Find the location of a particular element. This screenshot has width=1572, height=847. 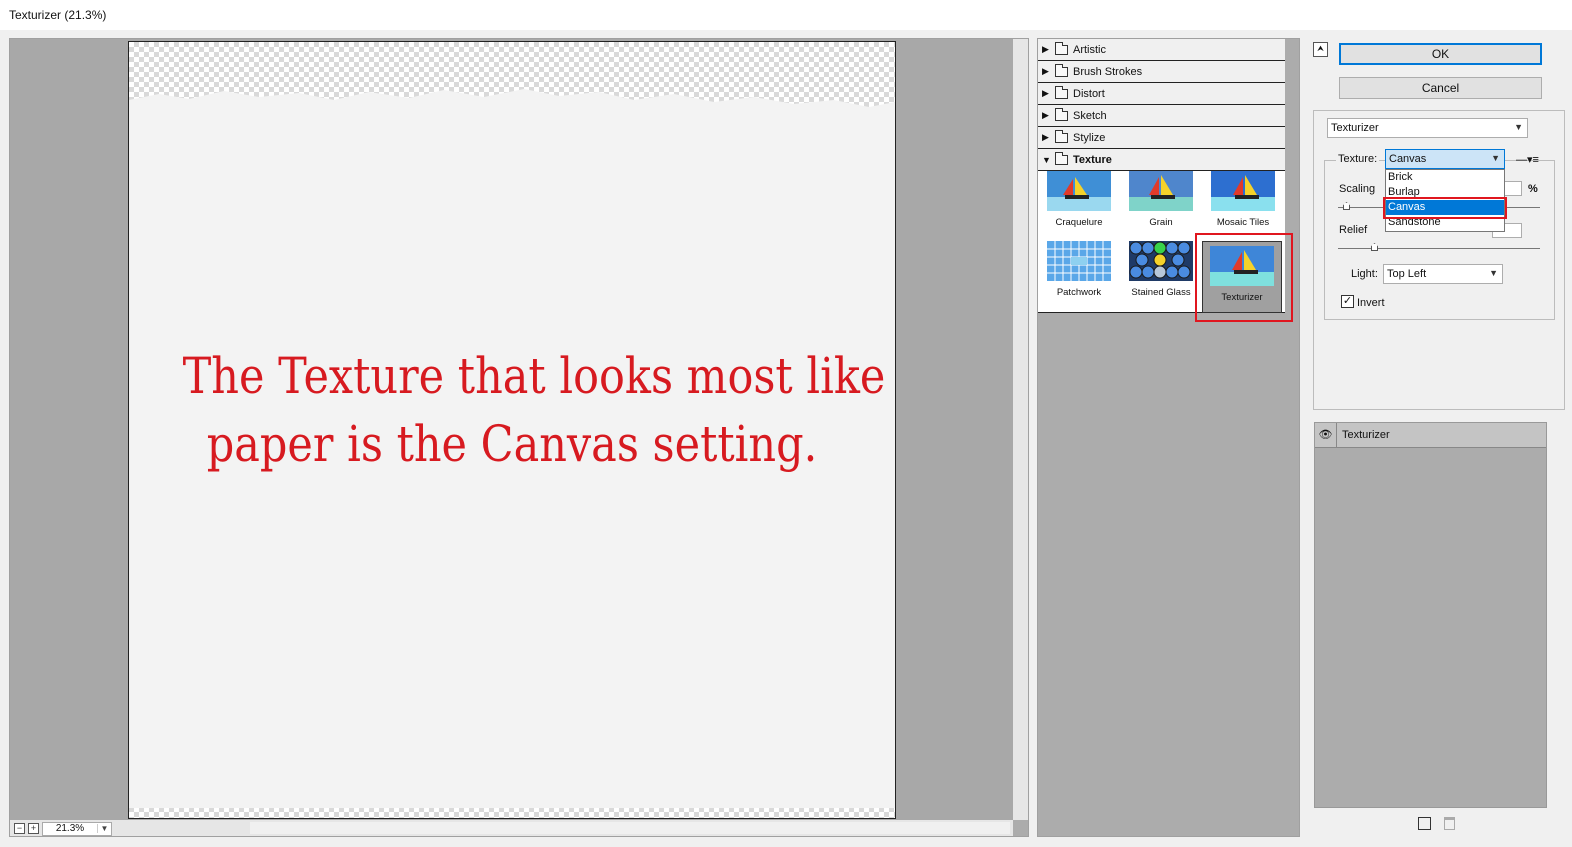

grain-thumbnail is located at coordinates (1161, 191).